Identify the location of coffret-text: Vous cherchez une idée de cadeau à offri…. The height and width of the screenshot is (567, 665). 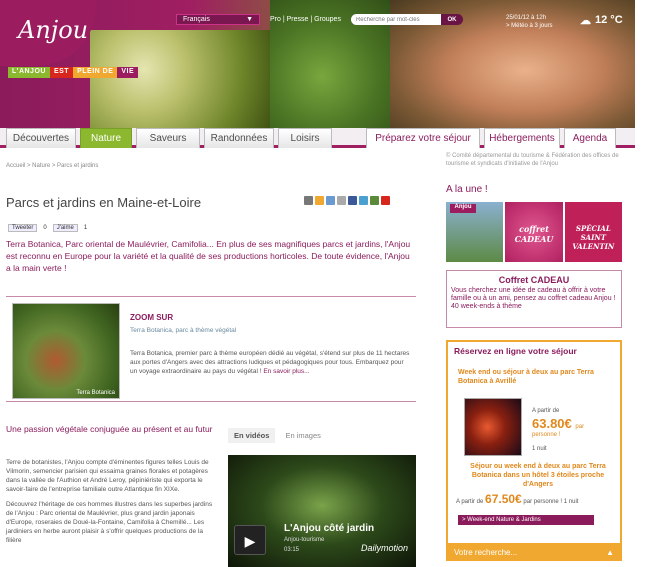
(533, 298).